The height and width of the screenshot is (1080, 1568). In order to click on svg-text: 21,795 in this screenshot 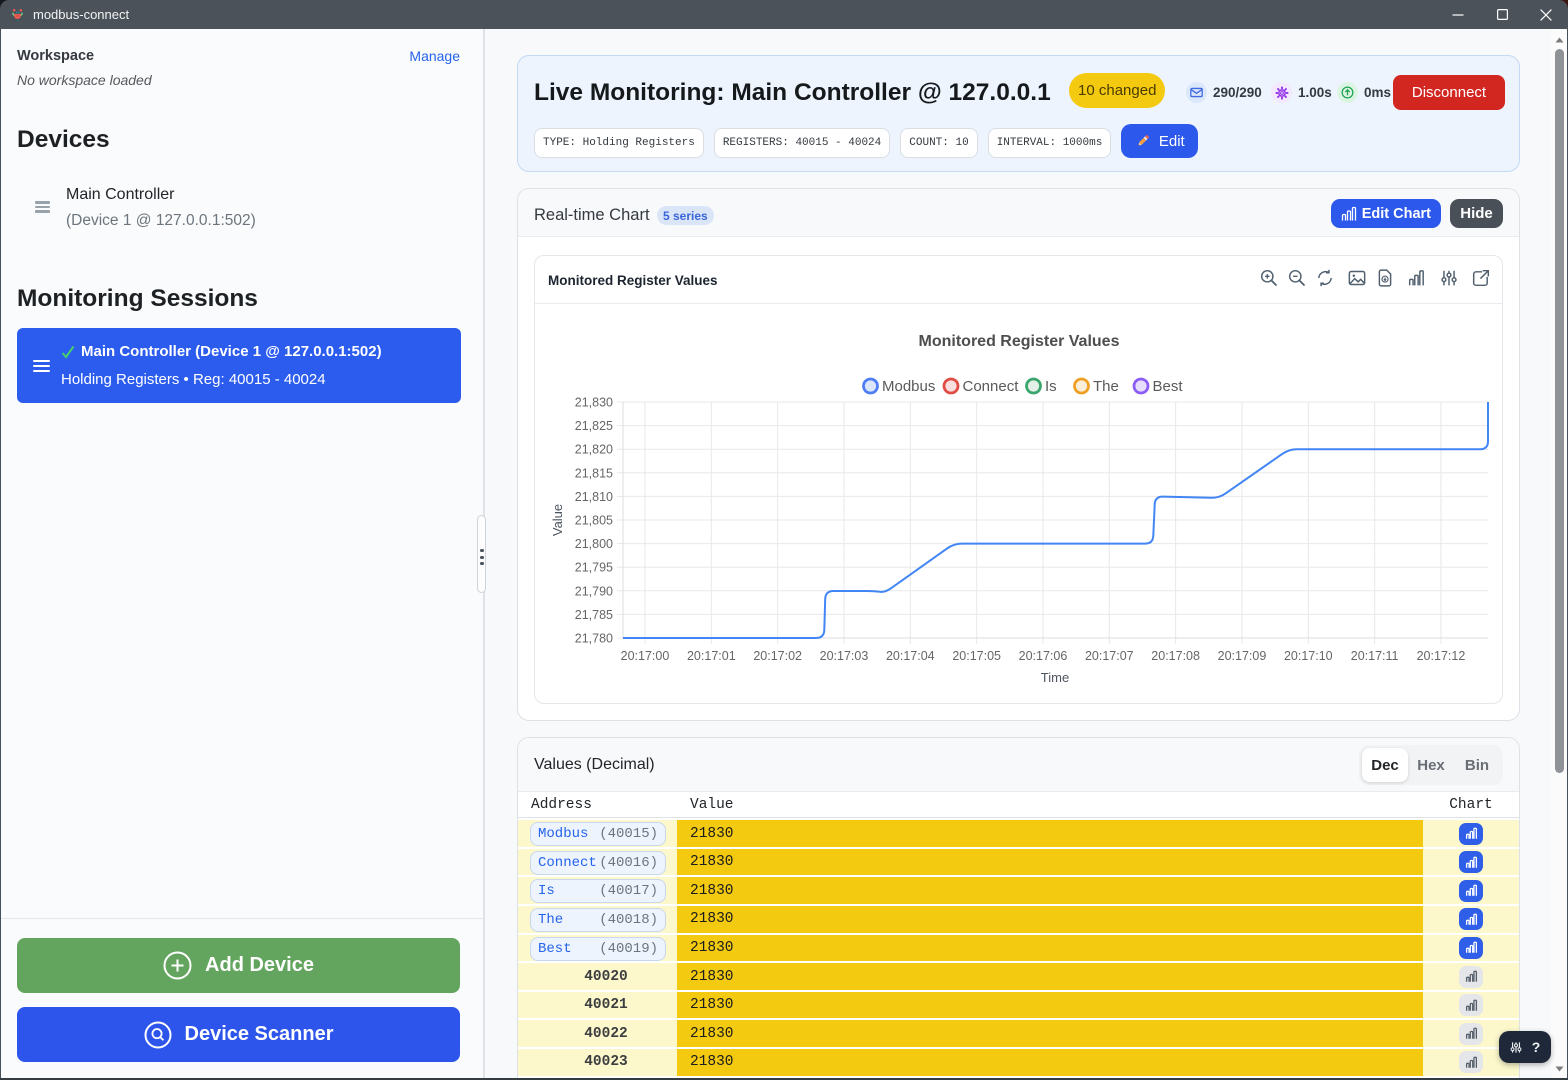, I will do `click(594, 568)`.